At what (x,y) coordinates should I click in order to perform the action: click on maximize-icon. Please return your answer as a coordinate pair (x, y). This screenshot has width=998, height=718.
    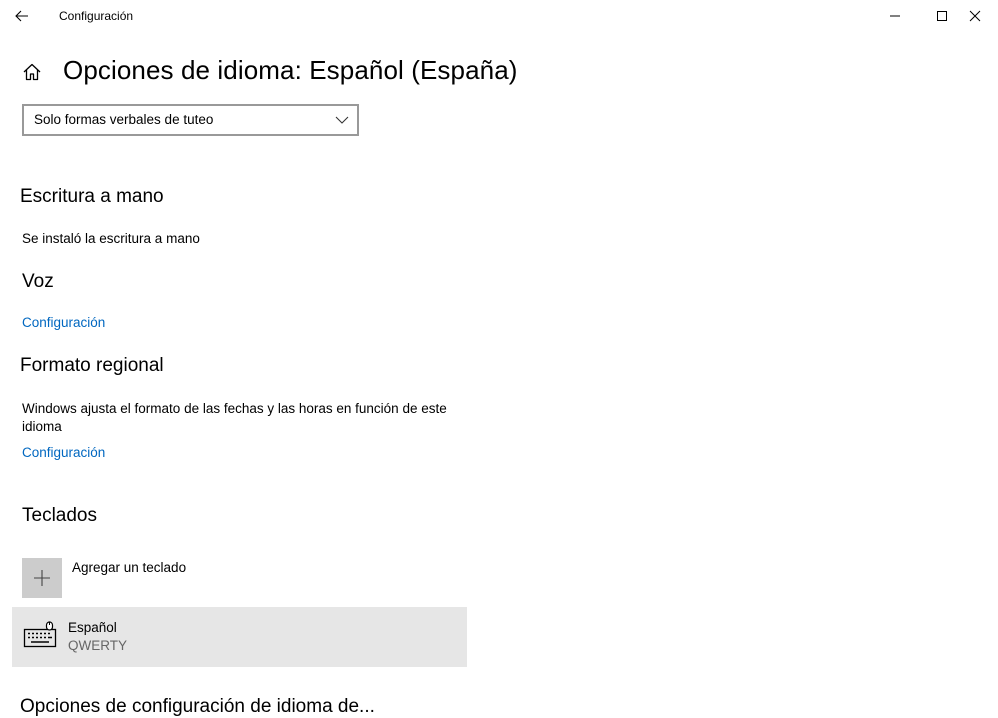
    Looking at the image, I should click on (942, 16).